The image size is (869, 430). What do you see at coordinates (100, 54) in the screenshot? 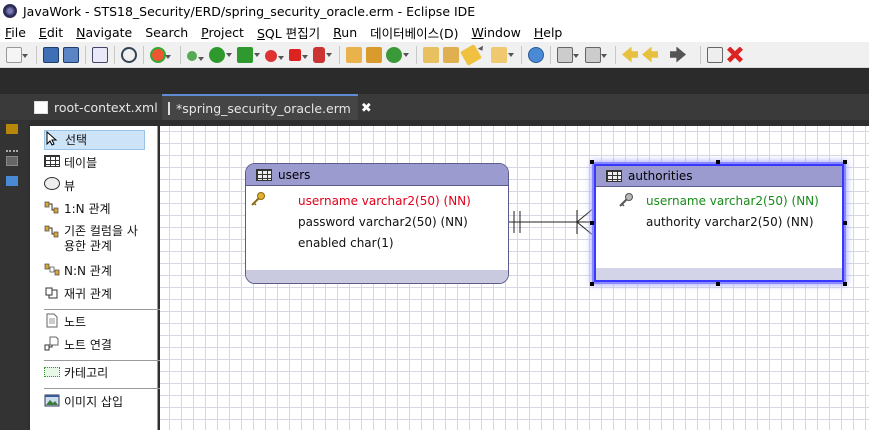
I see `console-icon` at bounding box center [100, 54].